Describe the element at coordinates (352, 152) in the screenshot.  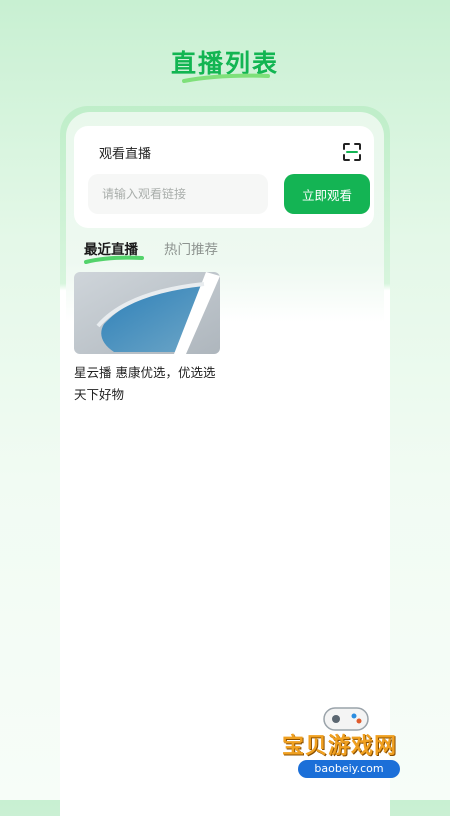
I see `scan-icon` at that location.